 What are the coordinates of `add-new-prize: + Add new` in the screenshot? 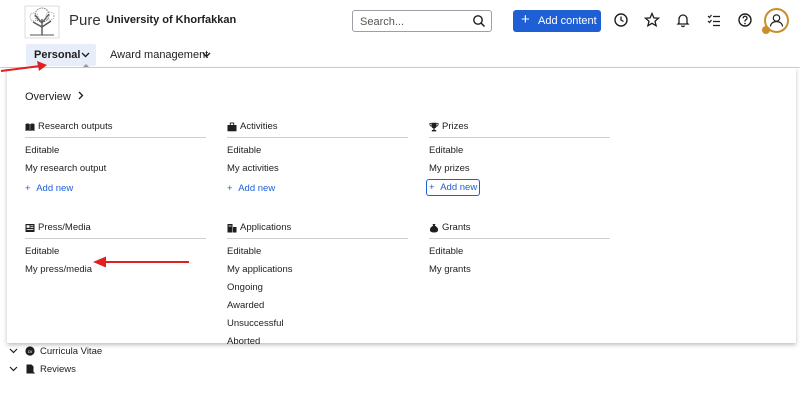 It's located at (453, 187).